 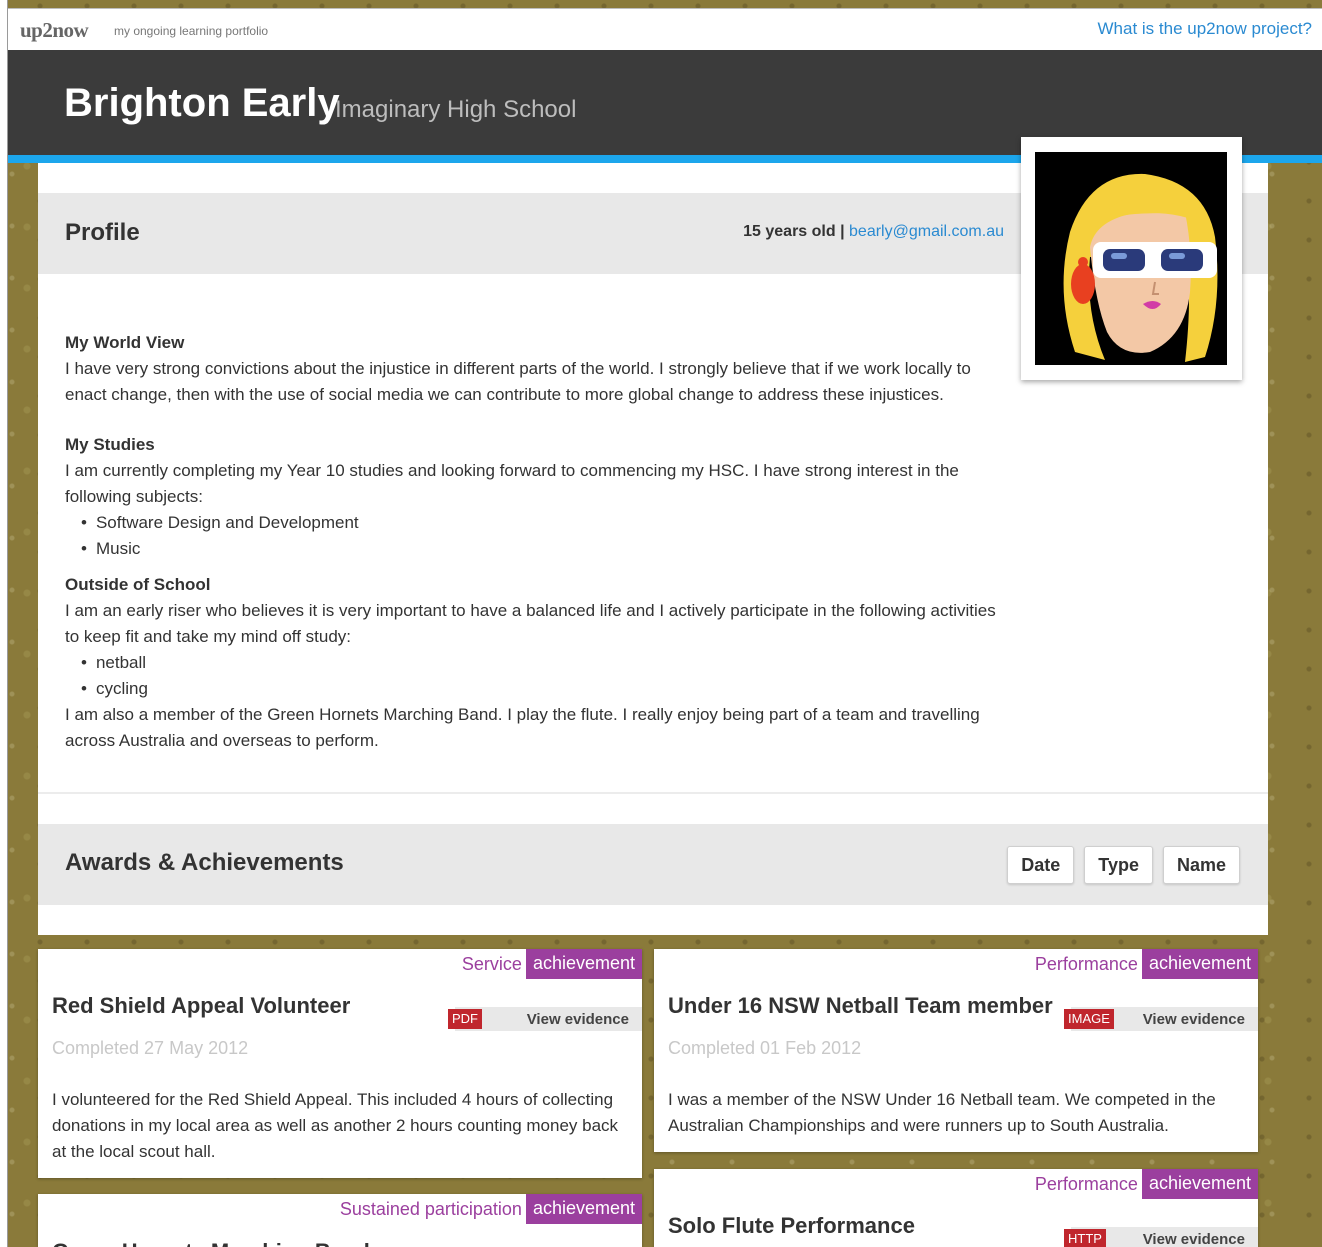 I want to click on card-tags: Service achievement, so click(x=552, y=964).